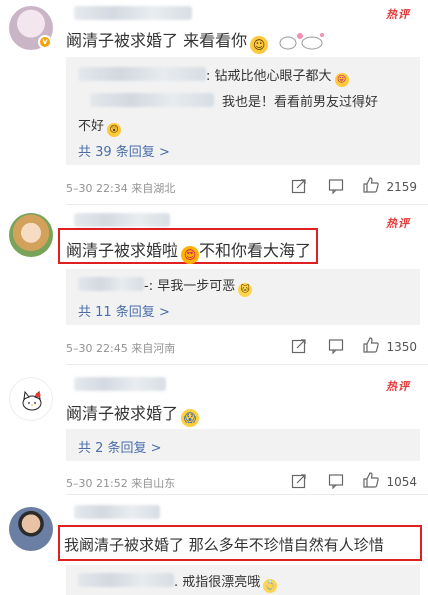  What do you see at coordinates (122, 413) in the screenshot?
I see `comment-text-content: 阚清子被求婚了` at bounding box center [122, 413].